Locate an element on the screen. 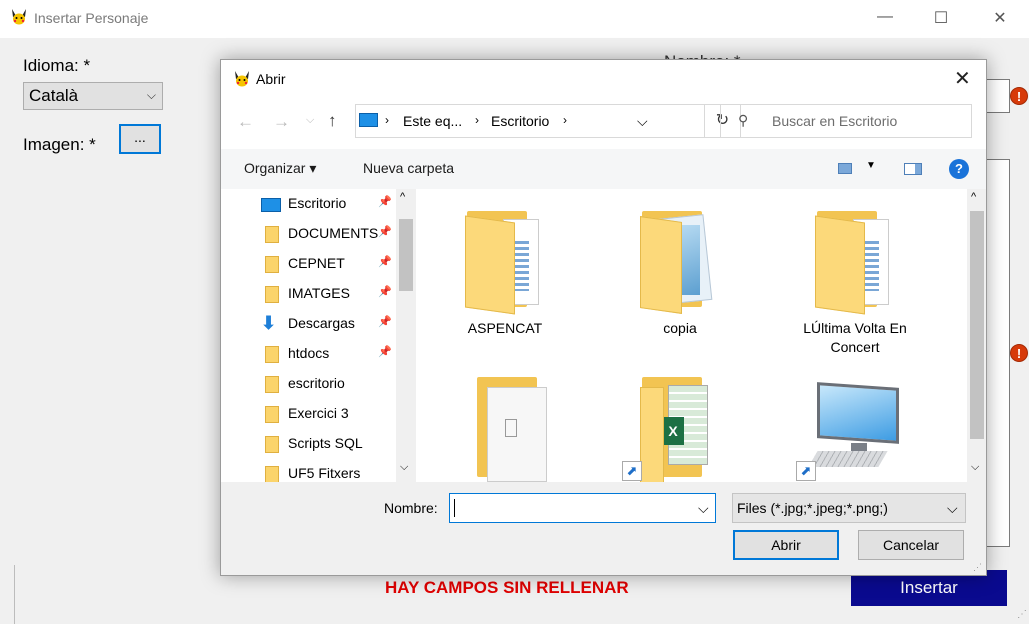 The image size is (1029, 624). dialog-title: Abrir is located at coordinates (271, 79).